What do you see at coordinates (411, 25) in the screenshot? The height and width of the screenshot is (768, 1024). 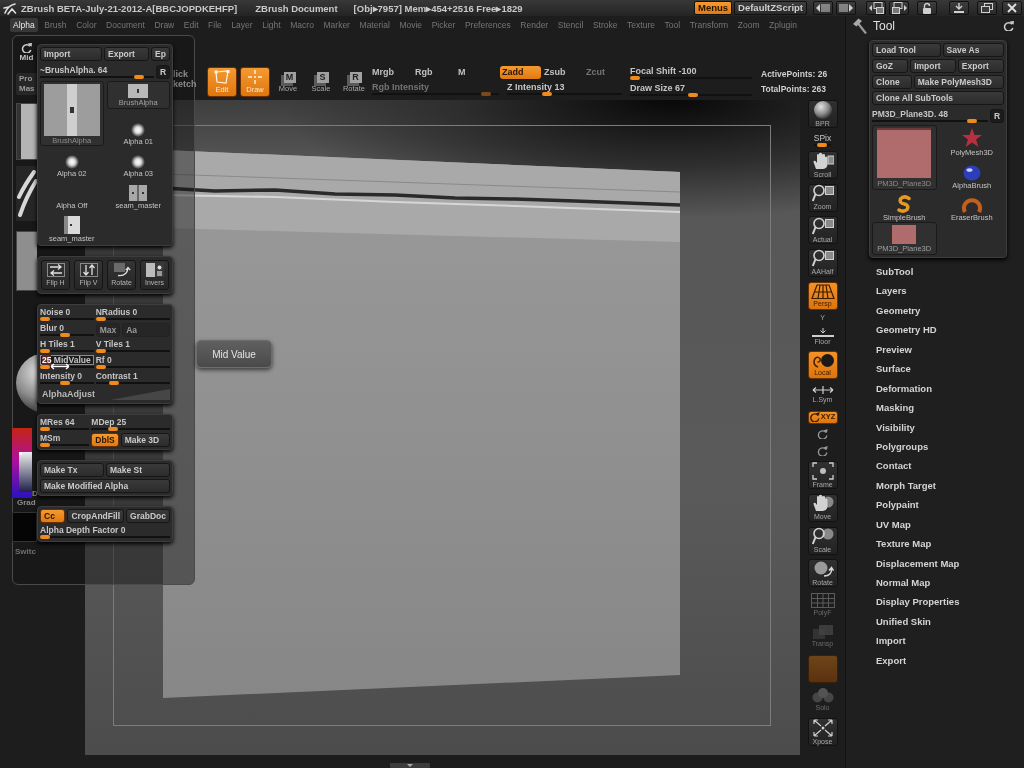 I see `menu-item: Movie` at bounding box center [411, 25].